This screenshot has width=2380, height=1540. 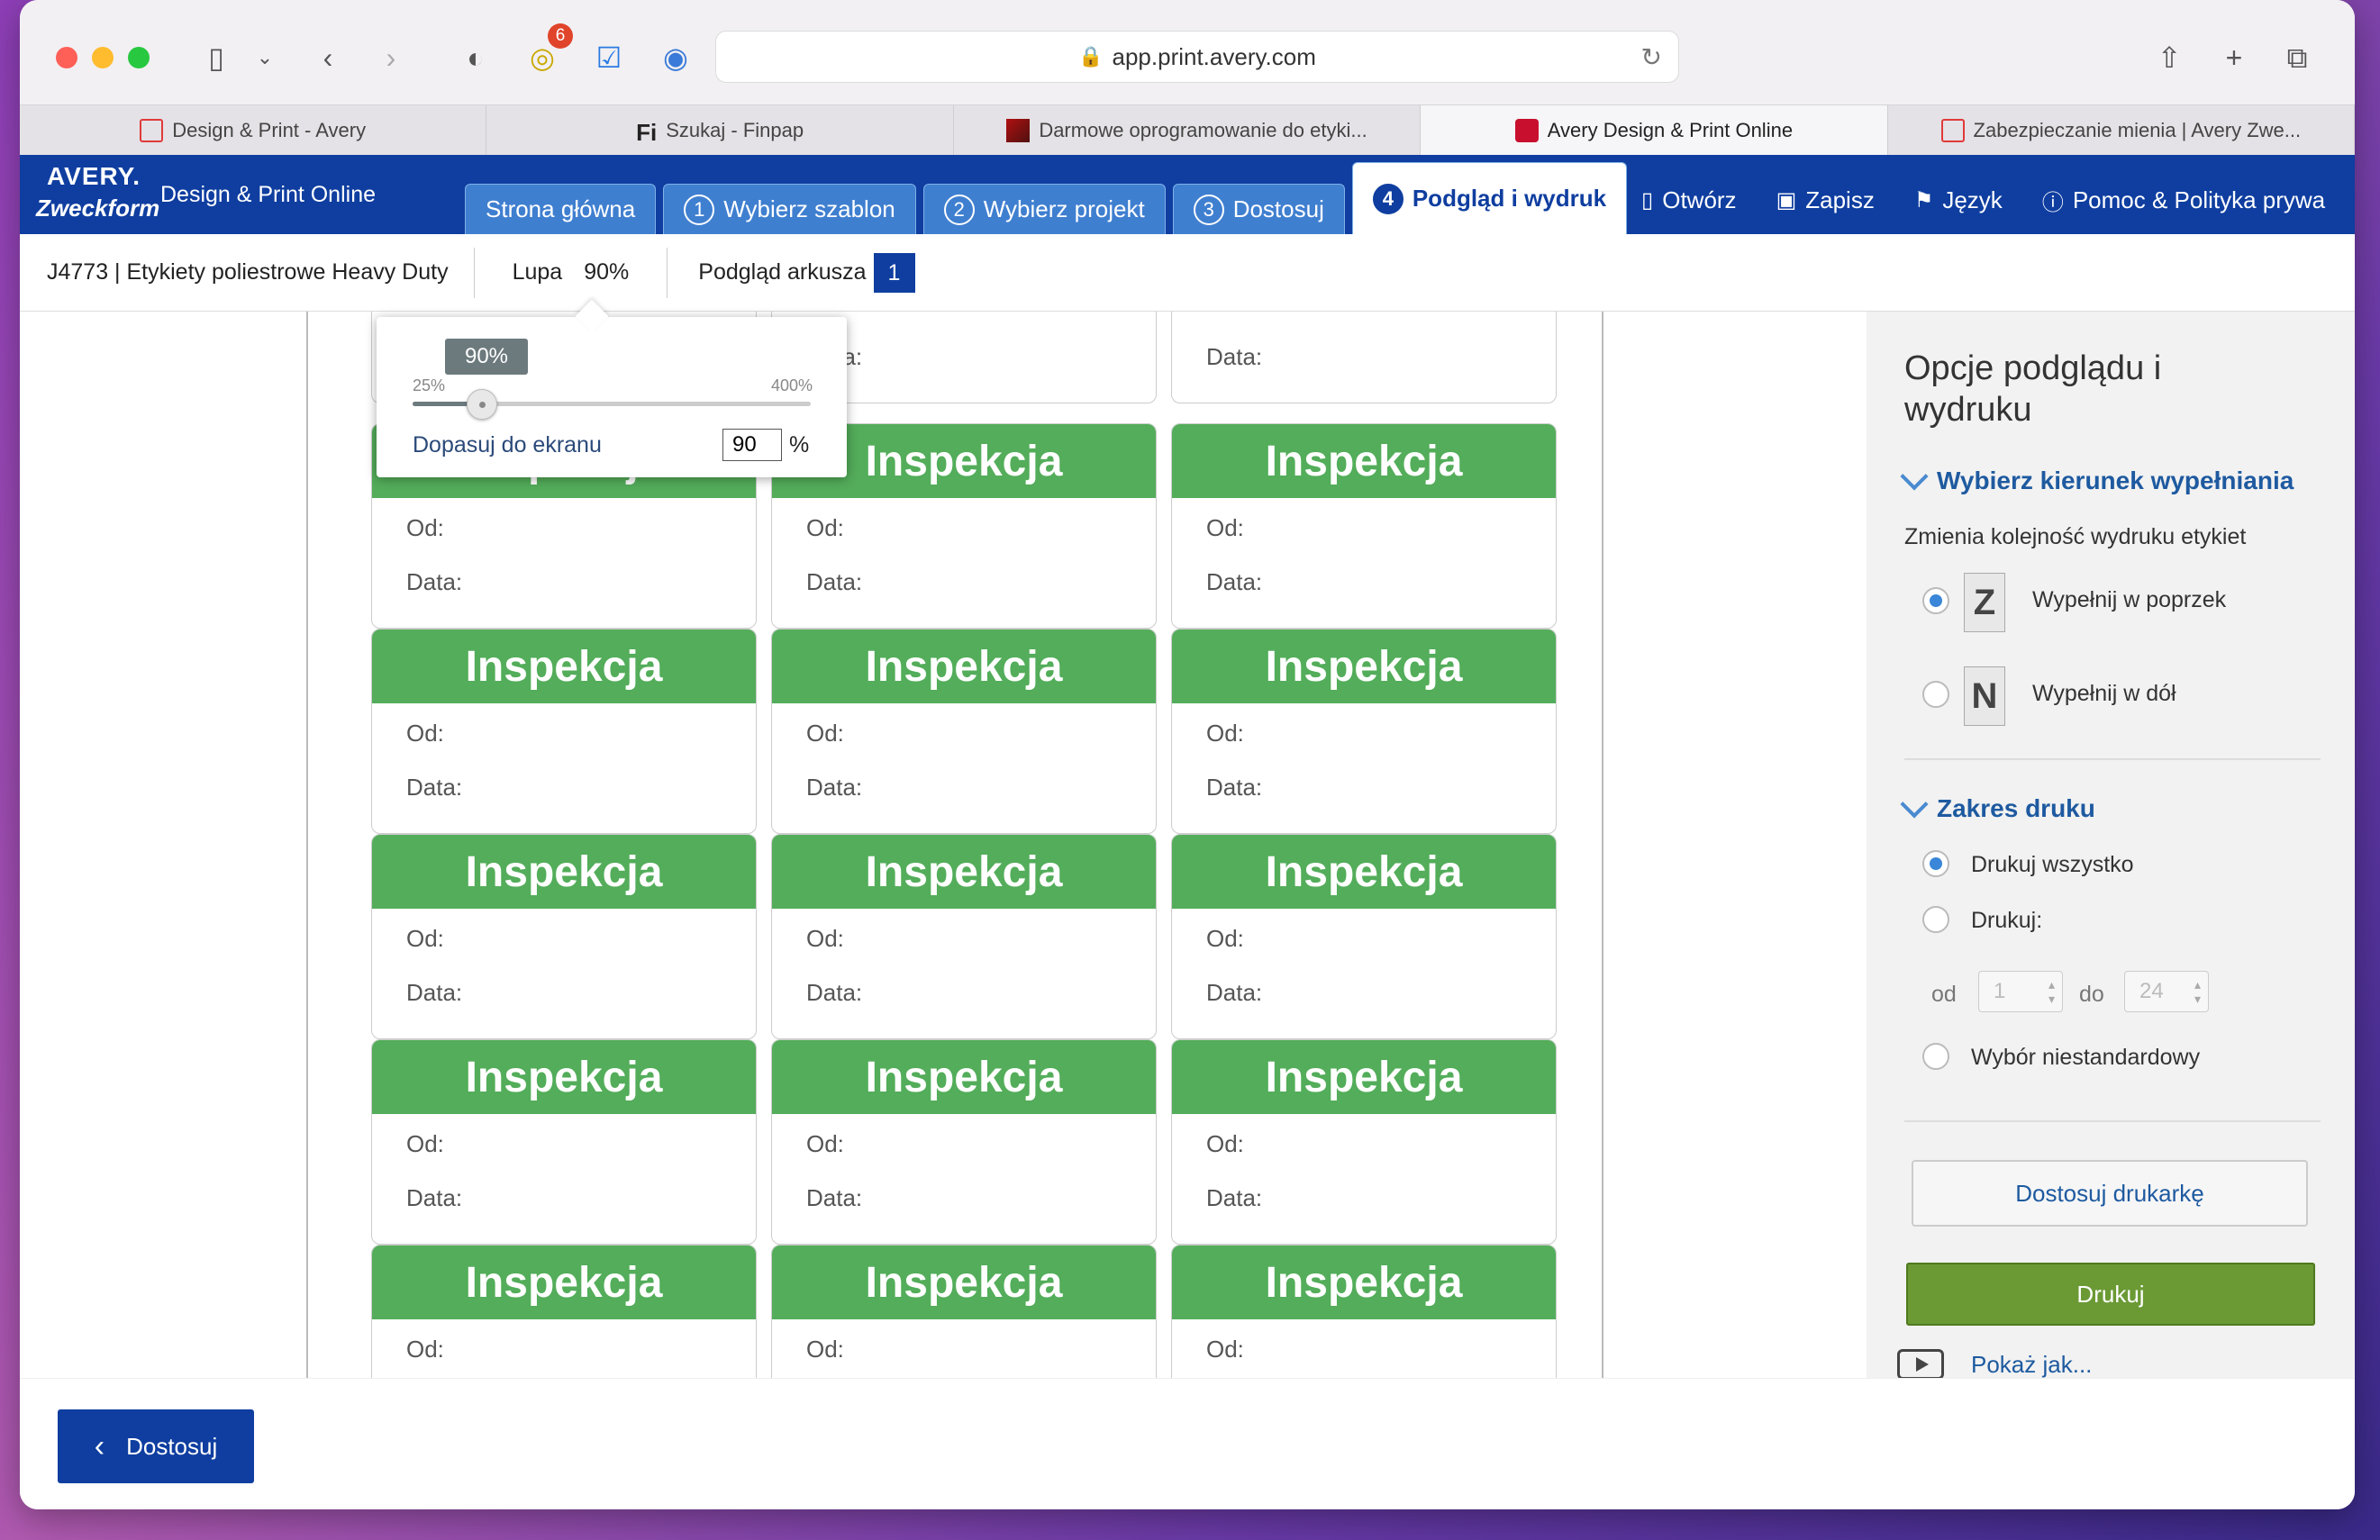 I want to click on close-window-button, so click(x=67, y=58).